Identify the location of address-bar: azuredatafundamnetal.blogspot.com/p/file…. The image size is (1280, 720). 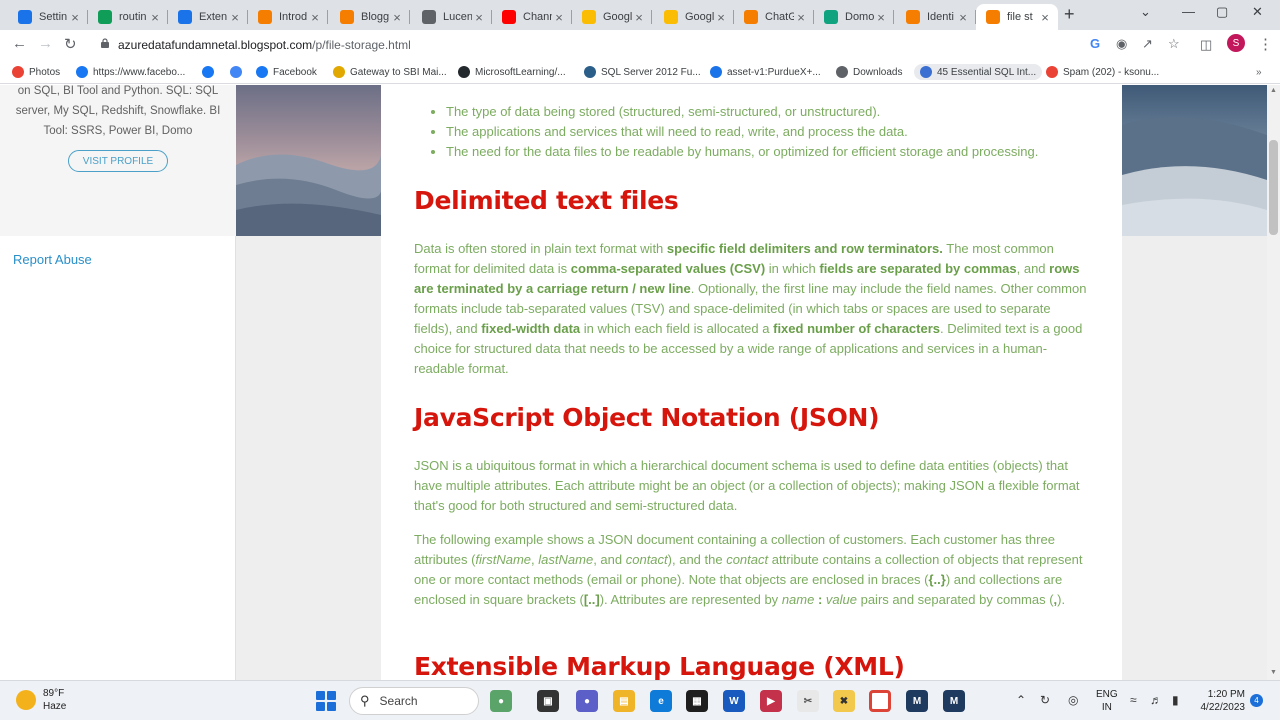
(670, 45).